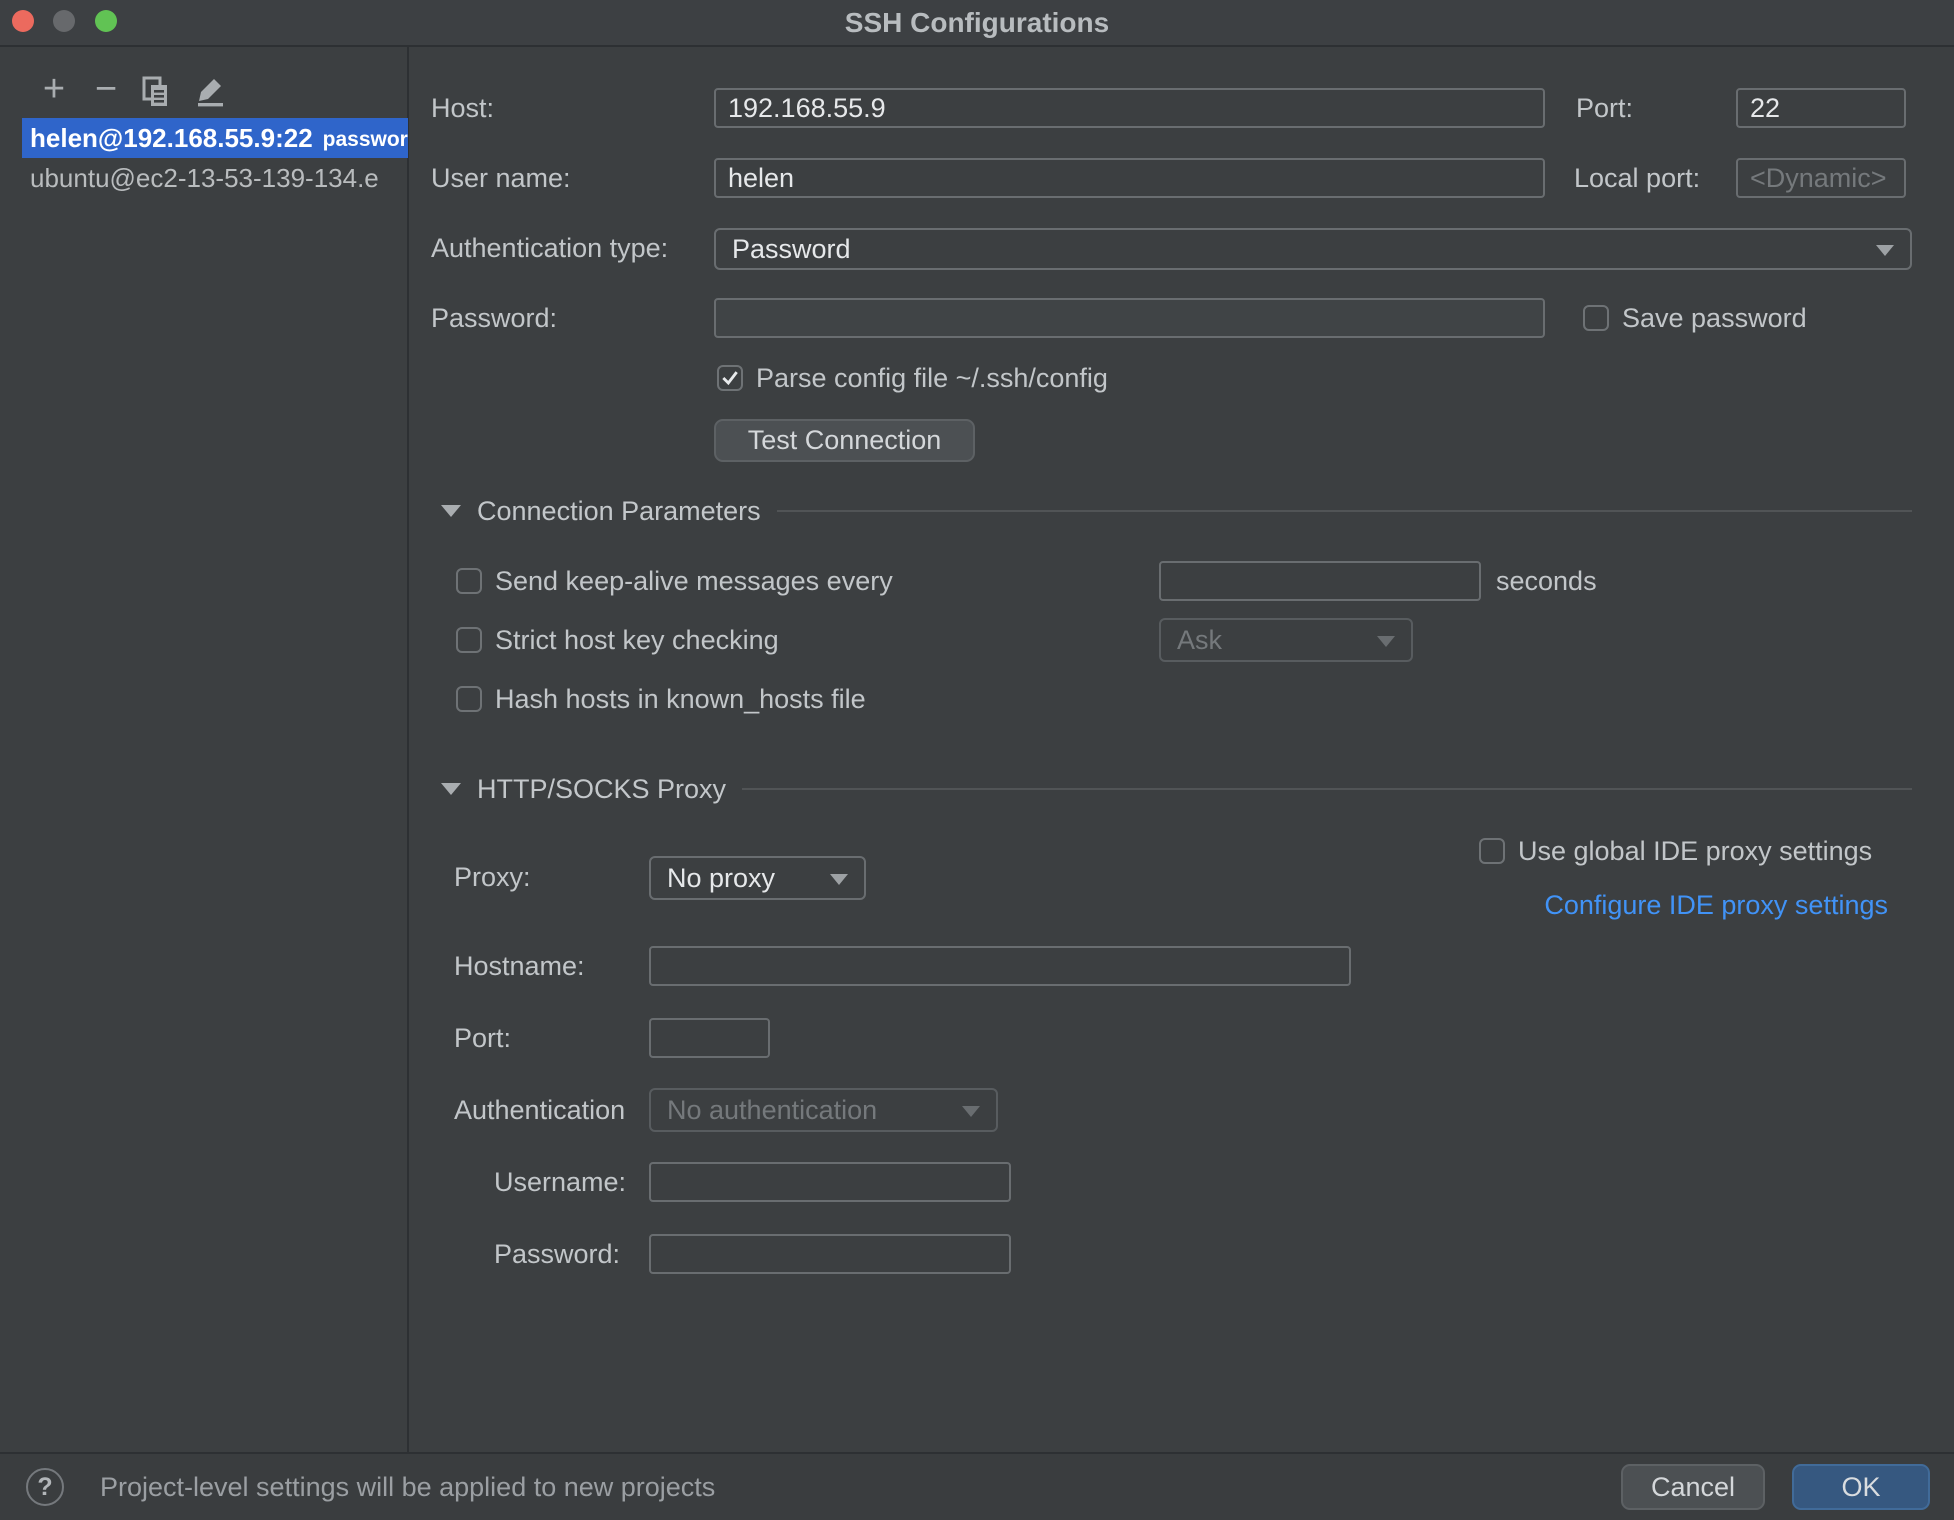  I want to click on parse-config-checkbox, so click(730, 378).